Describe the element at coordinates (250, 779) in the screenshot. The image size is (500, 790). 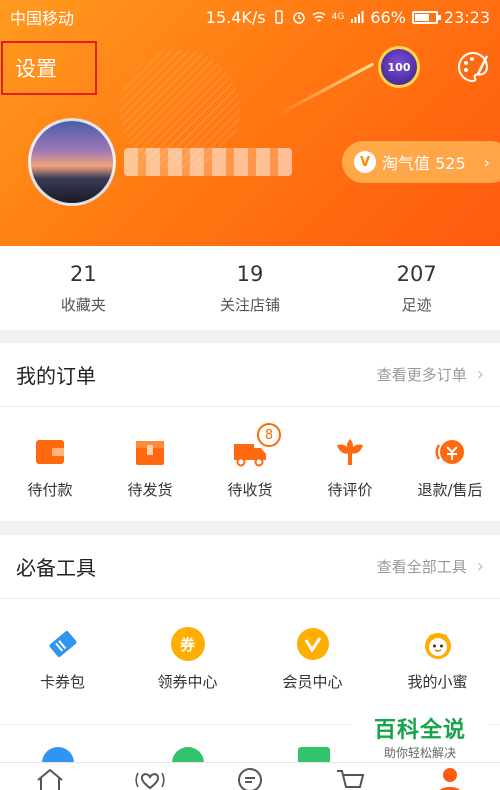
I see `message-icon` at that location.